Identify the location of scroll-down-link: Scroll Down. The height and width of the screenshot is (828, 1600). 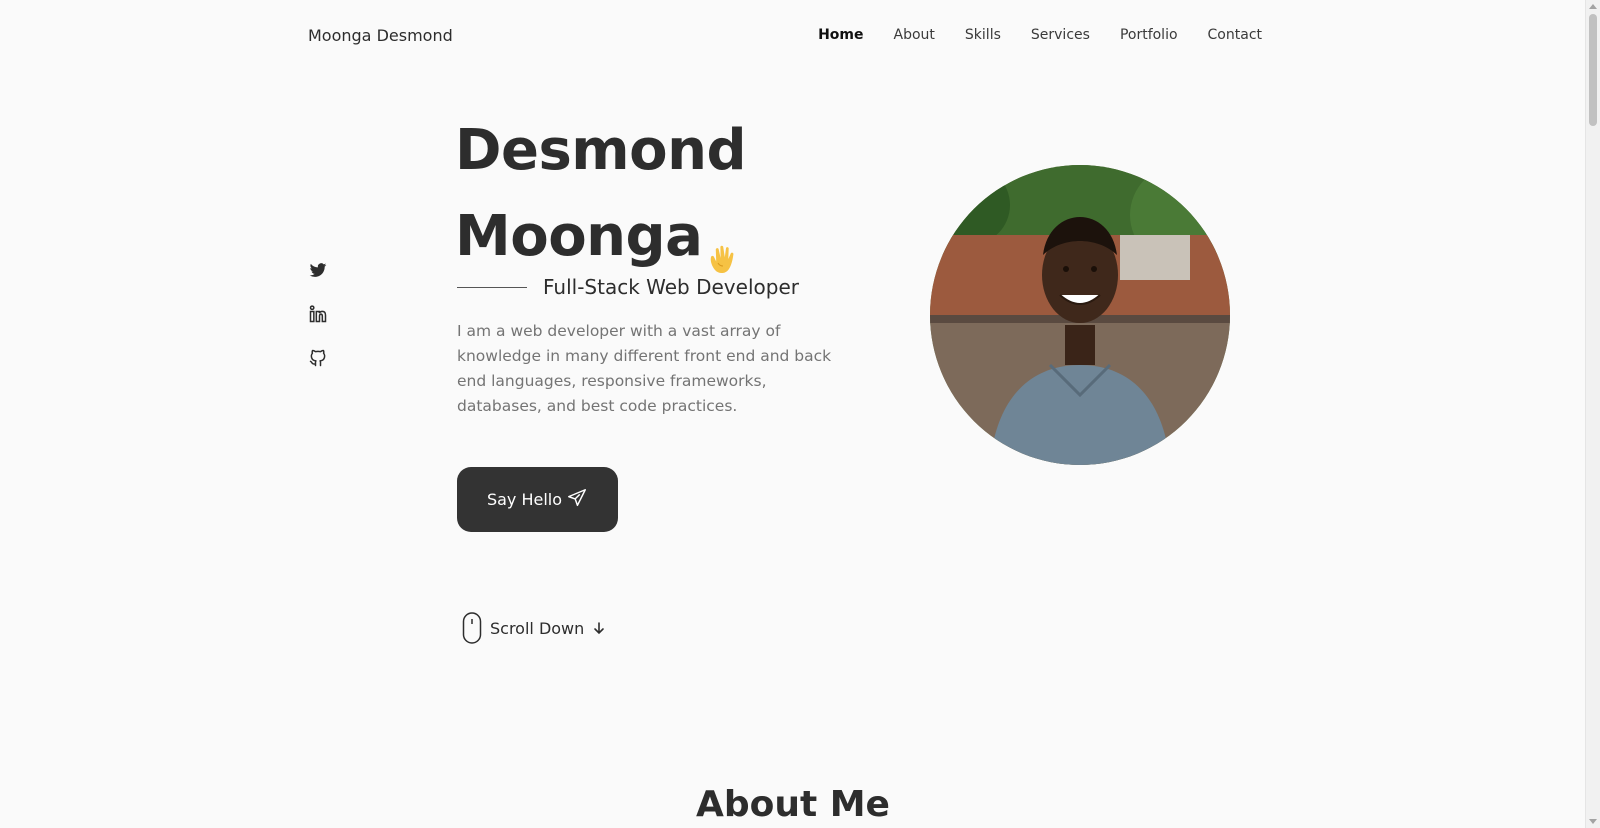
(534, 628).